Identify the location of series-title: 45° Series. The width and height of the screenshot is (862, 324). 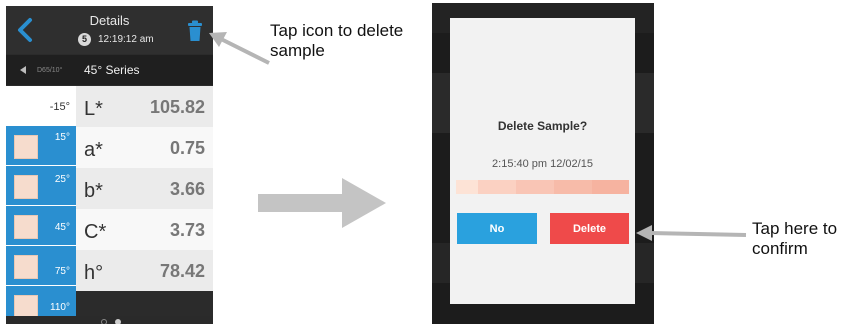
(112, 70).